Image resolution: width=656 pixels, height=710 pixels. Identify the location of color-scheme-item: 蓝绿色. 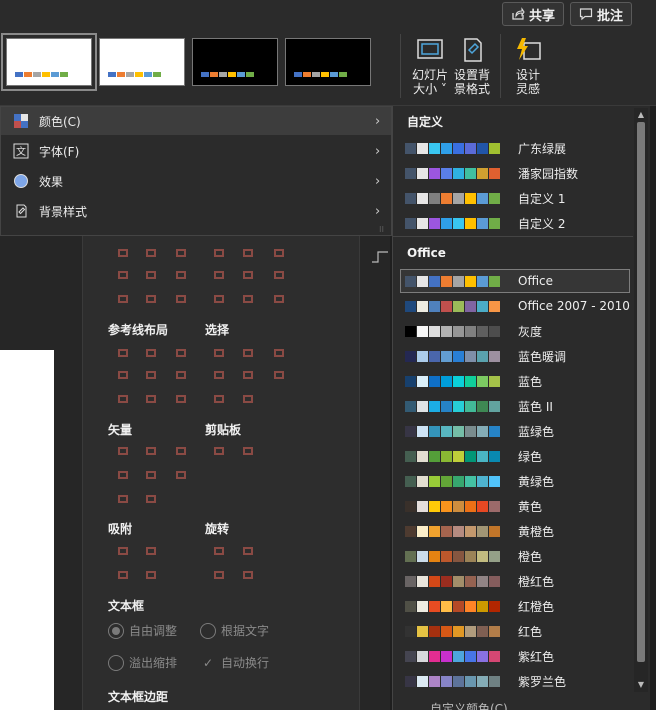
(515, 431).